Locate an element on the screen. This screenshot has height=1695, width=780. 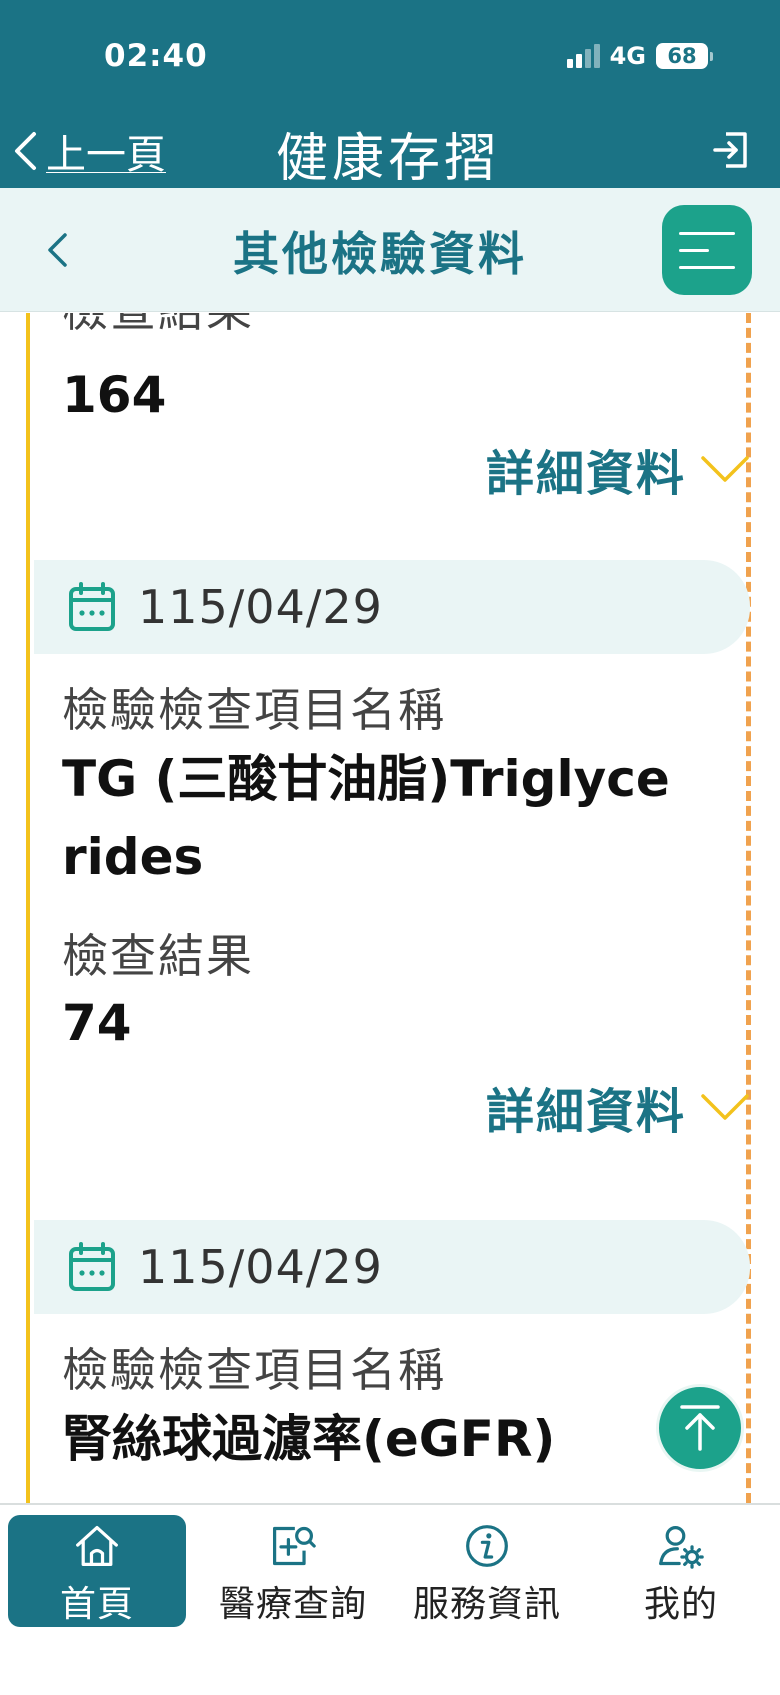
scroll-to-top-button is located at coordinates (700, 1428).